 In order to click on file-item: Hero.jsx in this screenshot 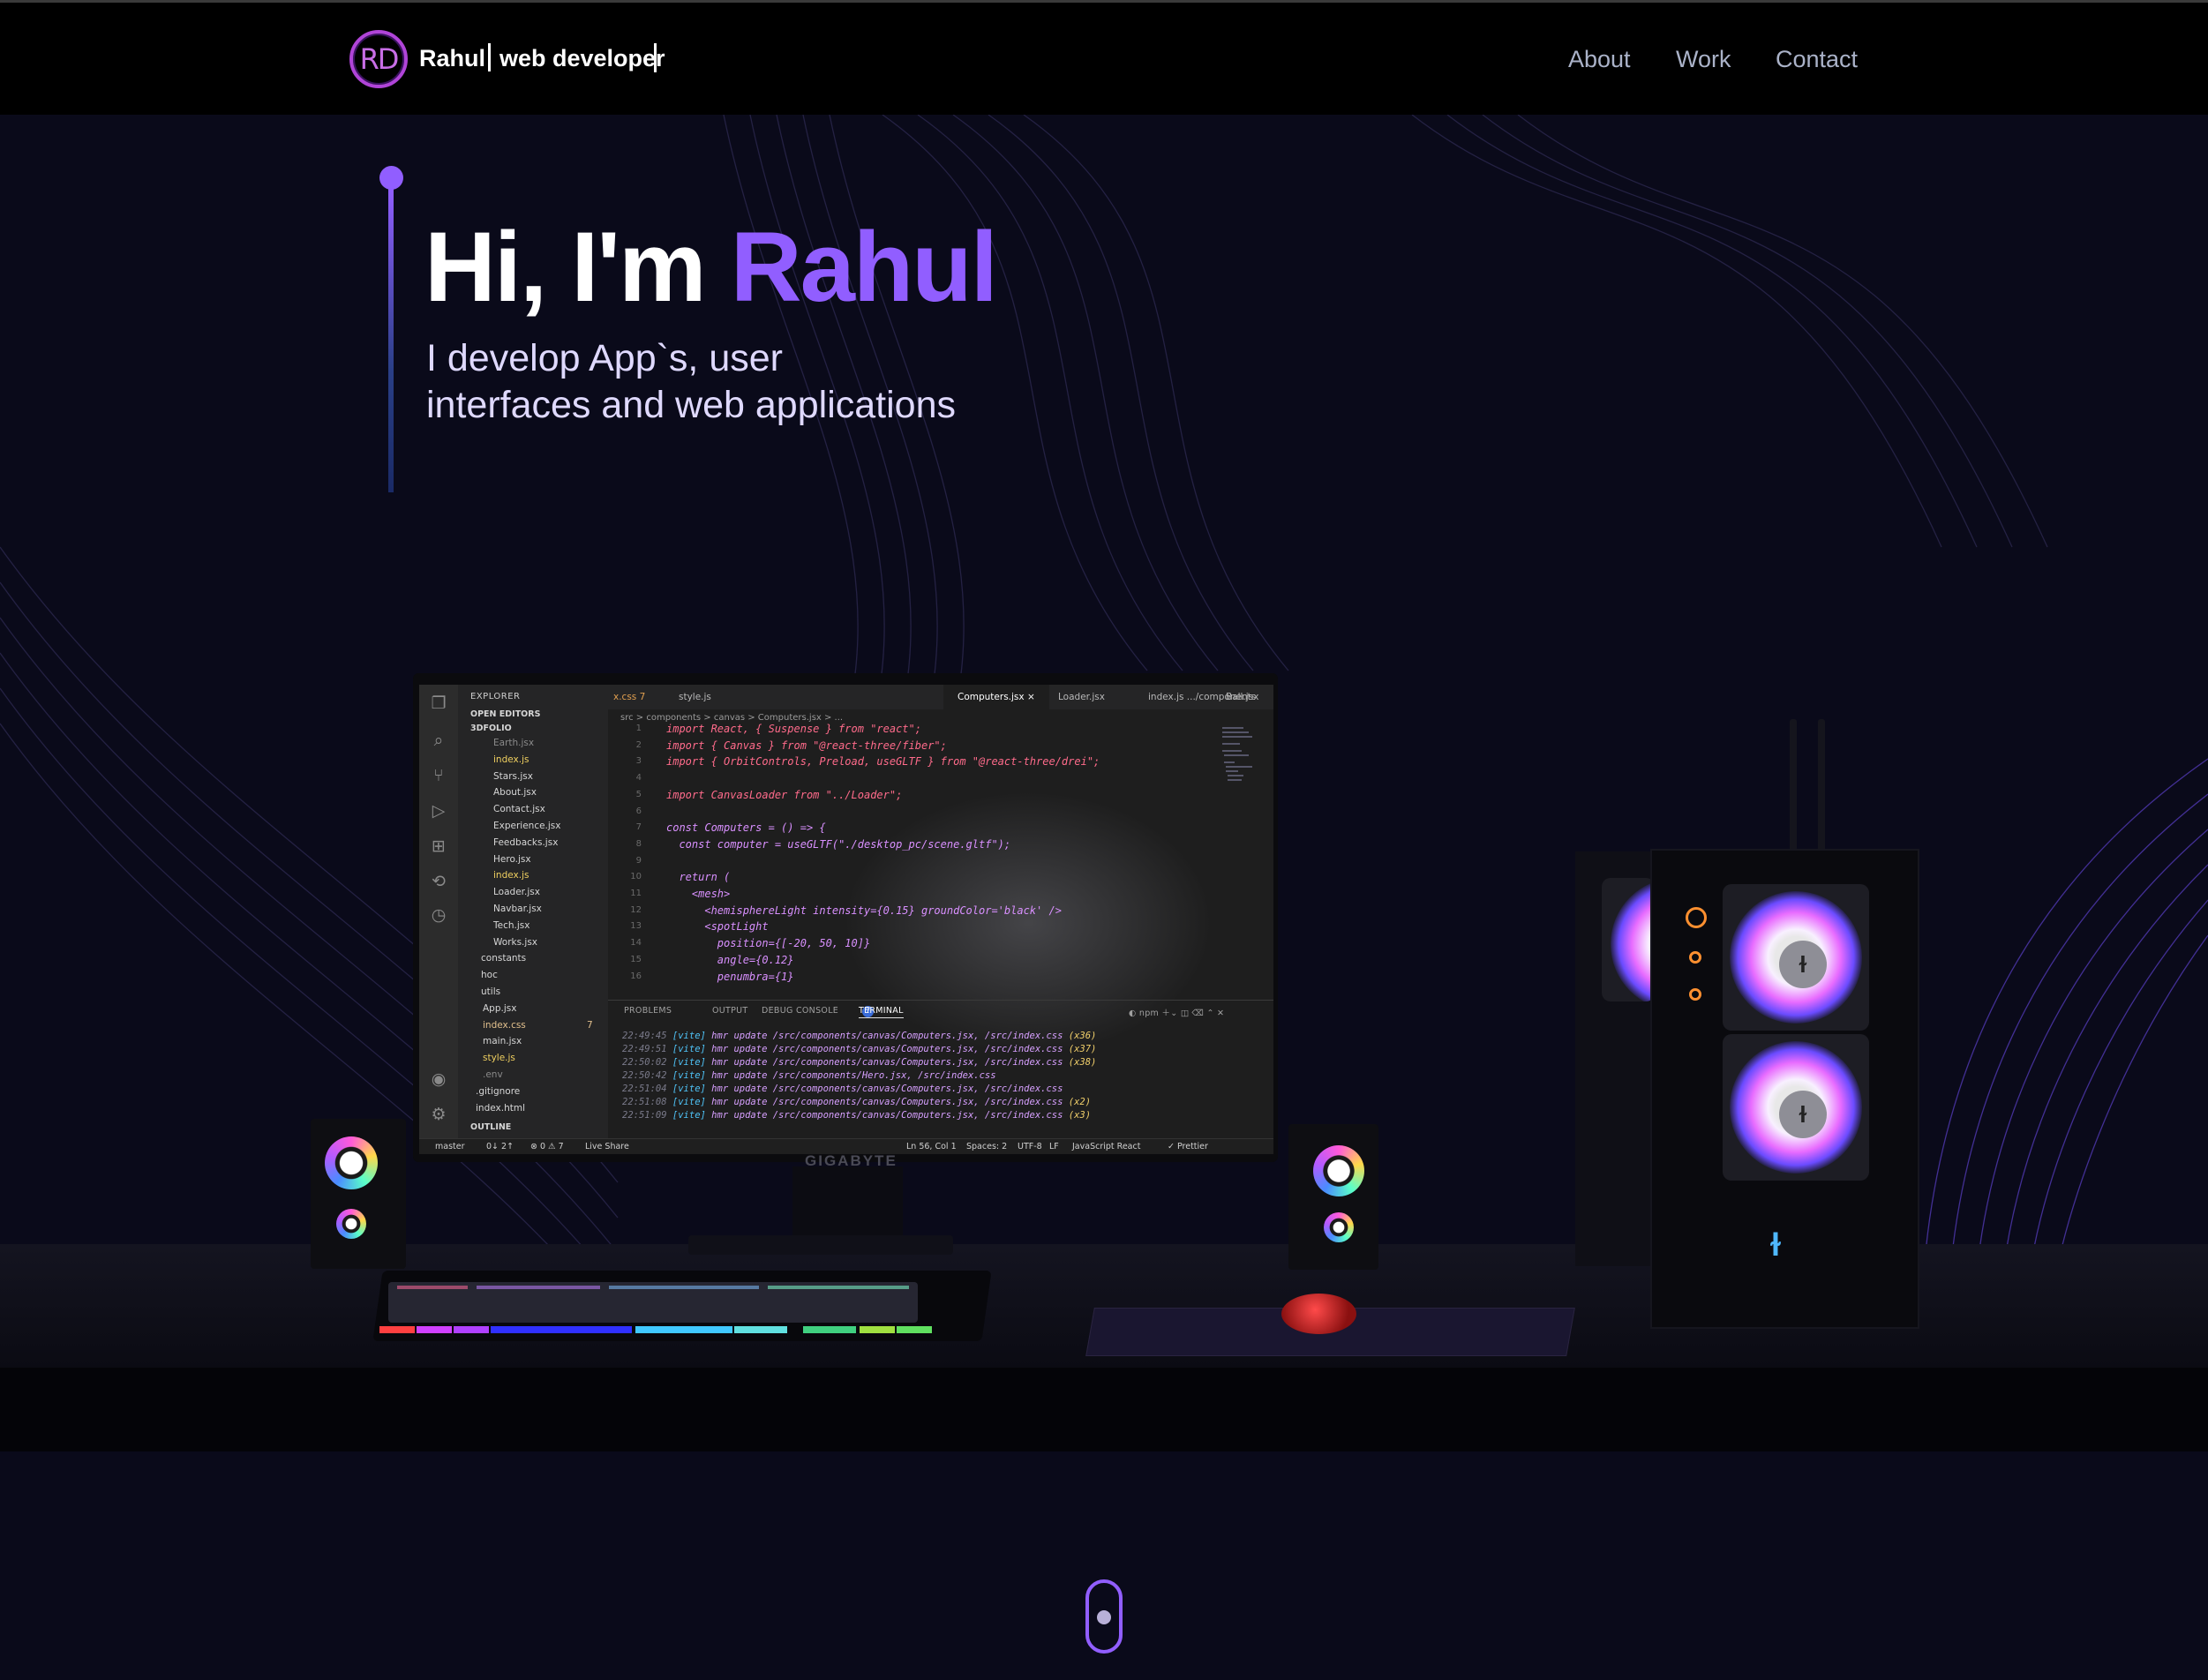, I will do `click(512, 859)`.